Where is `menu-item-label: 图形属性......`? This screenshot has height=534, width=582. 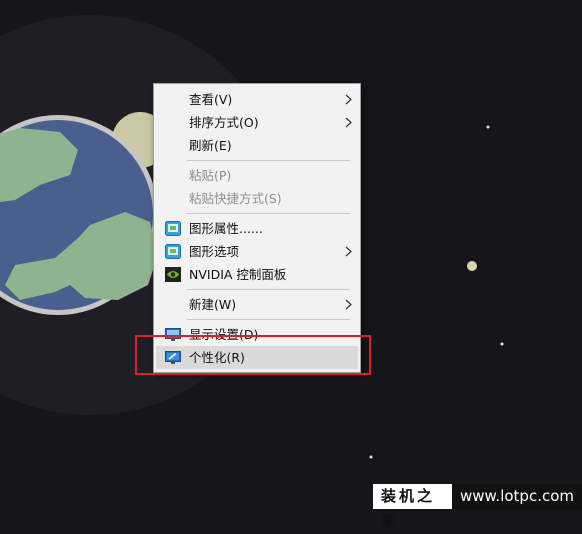 menu-item-label: 图形属性...... is located at coordinates (226, 228).